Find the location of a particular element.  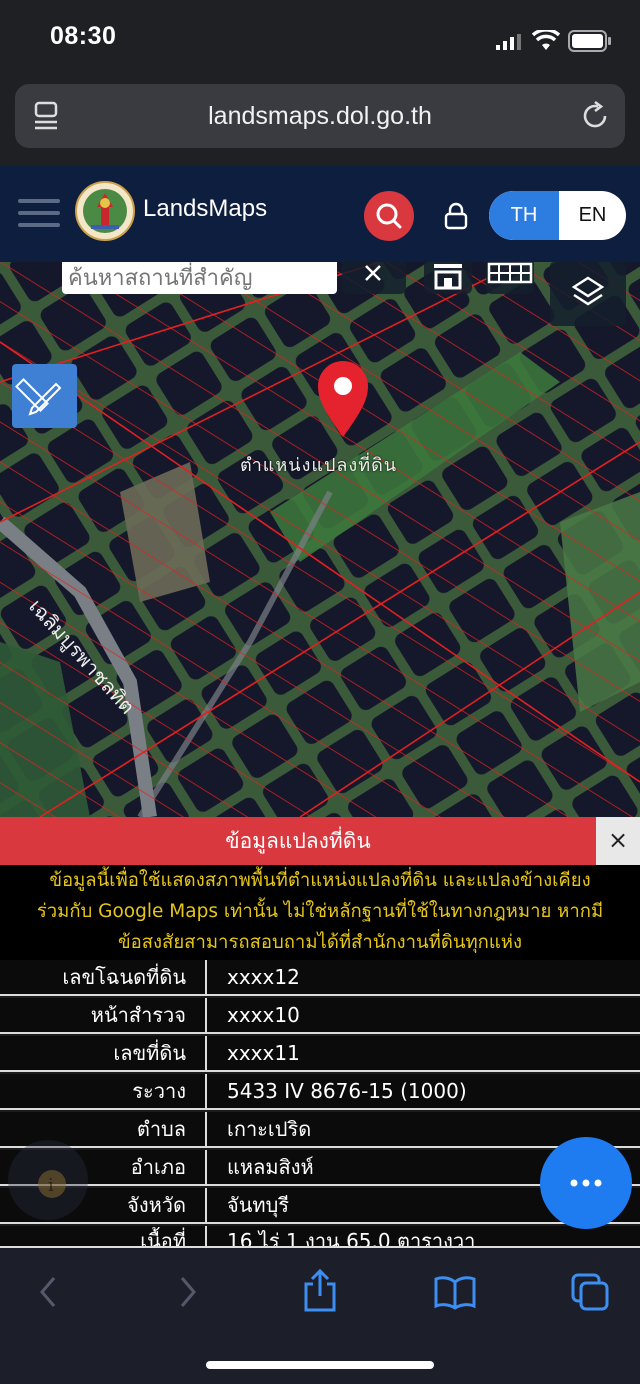

row-label: เลขที่ดิน is located at coordinates (149, 1053).